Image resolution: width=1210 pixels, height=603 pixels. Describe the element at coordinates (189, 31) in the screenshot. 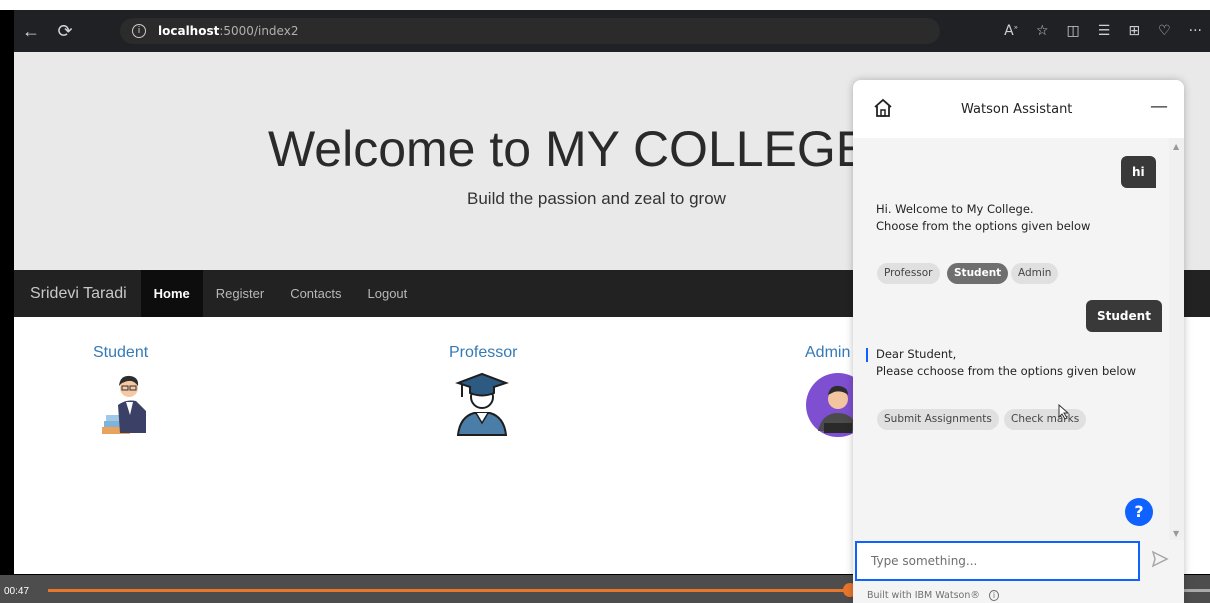

I see `url-host: localhost` at that location.